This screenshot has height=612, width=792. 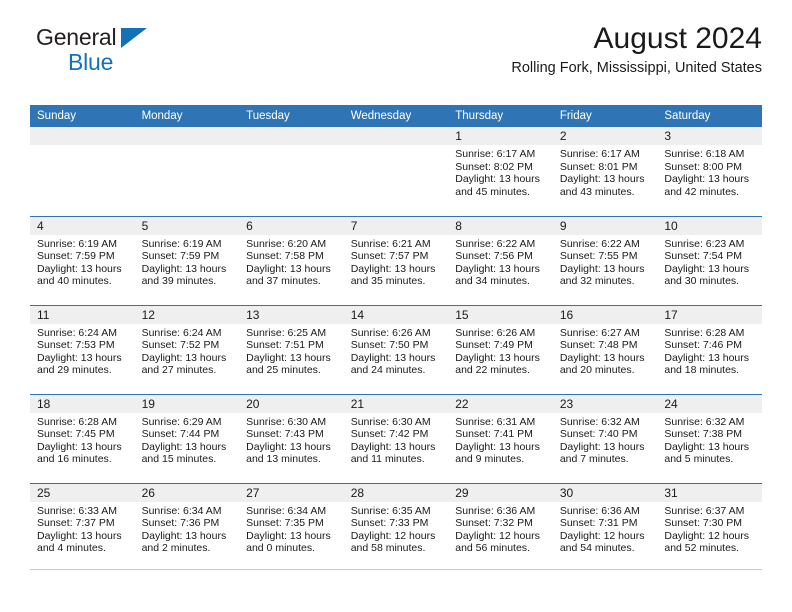 I want to click on sunset-text: Sunset: 7:54 PM, so click(x=703, y=256).